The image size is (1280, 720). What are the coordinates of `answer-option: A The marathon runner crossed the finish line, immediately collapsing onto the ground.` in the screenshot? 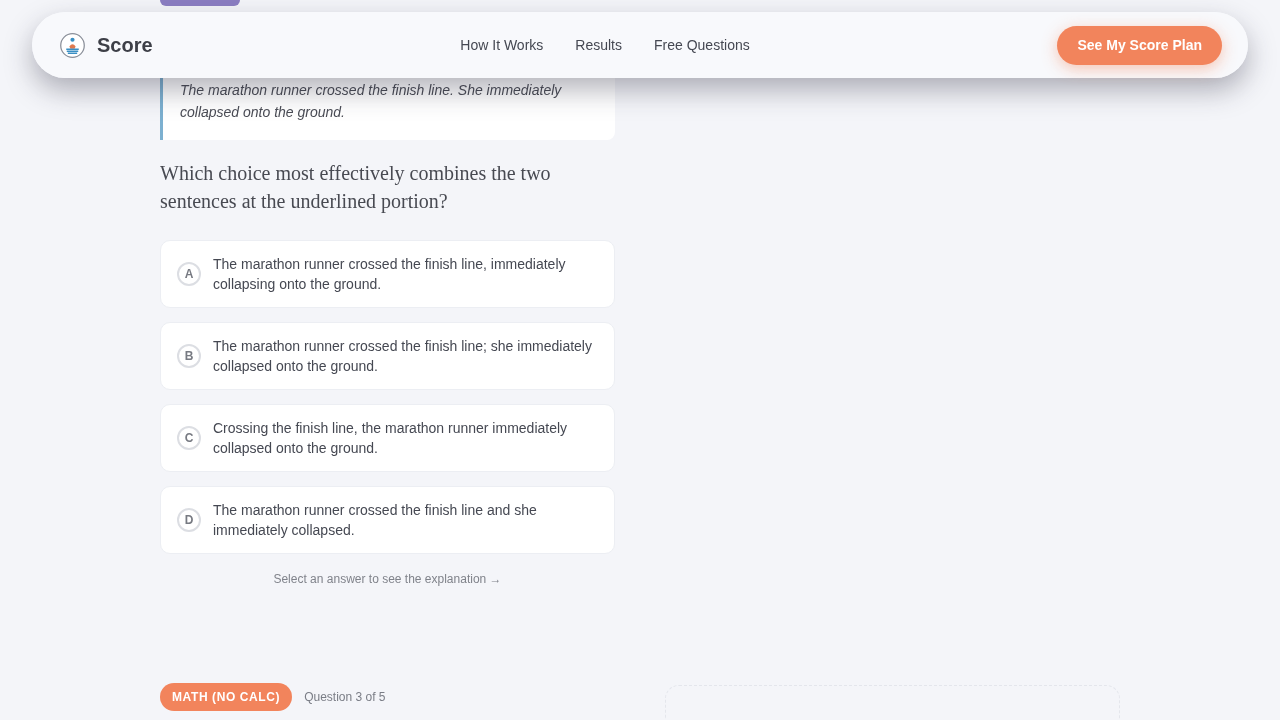 It's located at (387, 274).